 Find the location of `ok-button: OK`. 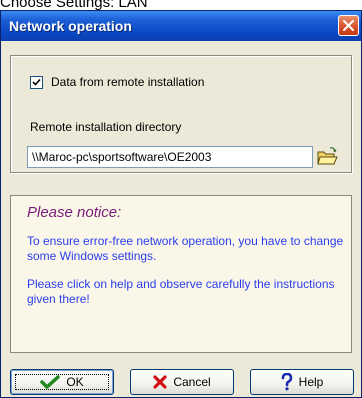

ok-button: OK is located at coordinates (62, 382).